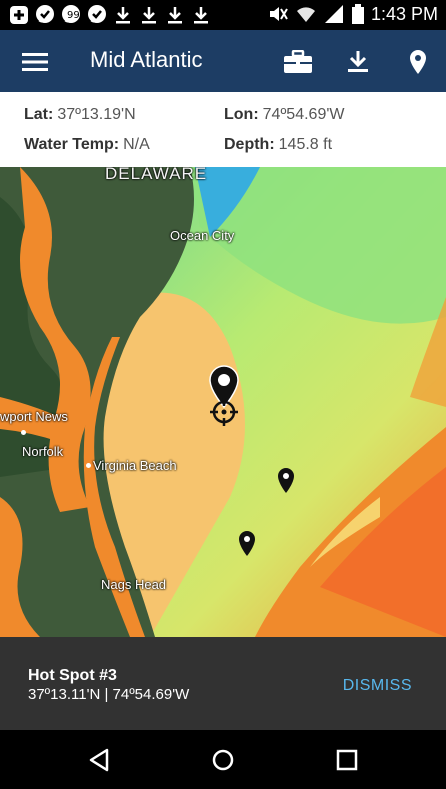 This screenshot has height=789, width=446. I want to click on home-icon, so click(223, 760).